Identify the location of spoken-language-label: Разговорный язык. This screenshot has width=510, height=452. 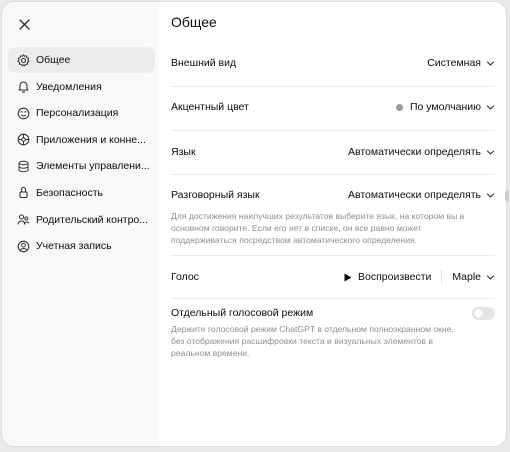
(215, 195).